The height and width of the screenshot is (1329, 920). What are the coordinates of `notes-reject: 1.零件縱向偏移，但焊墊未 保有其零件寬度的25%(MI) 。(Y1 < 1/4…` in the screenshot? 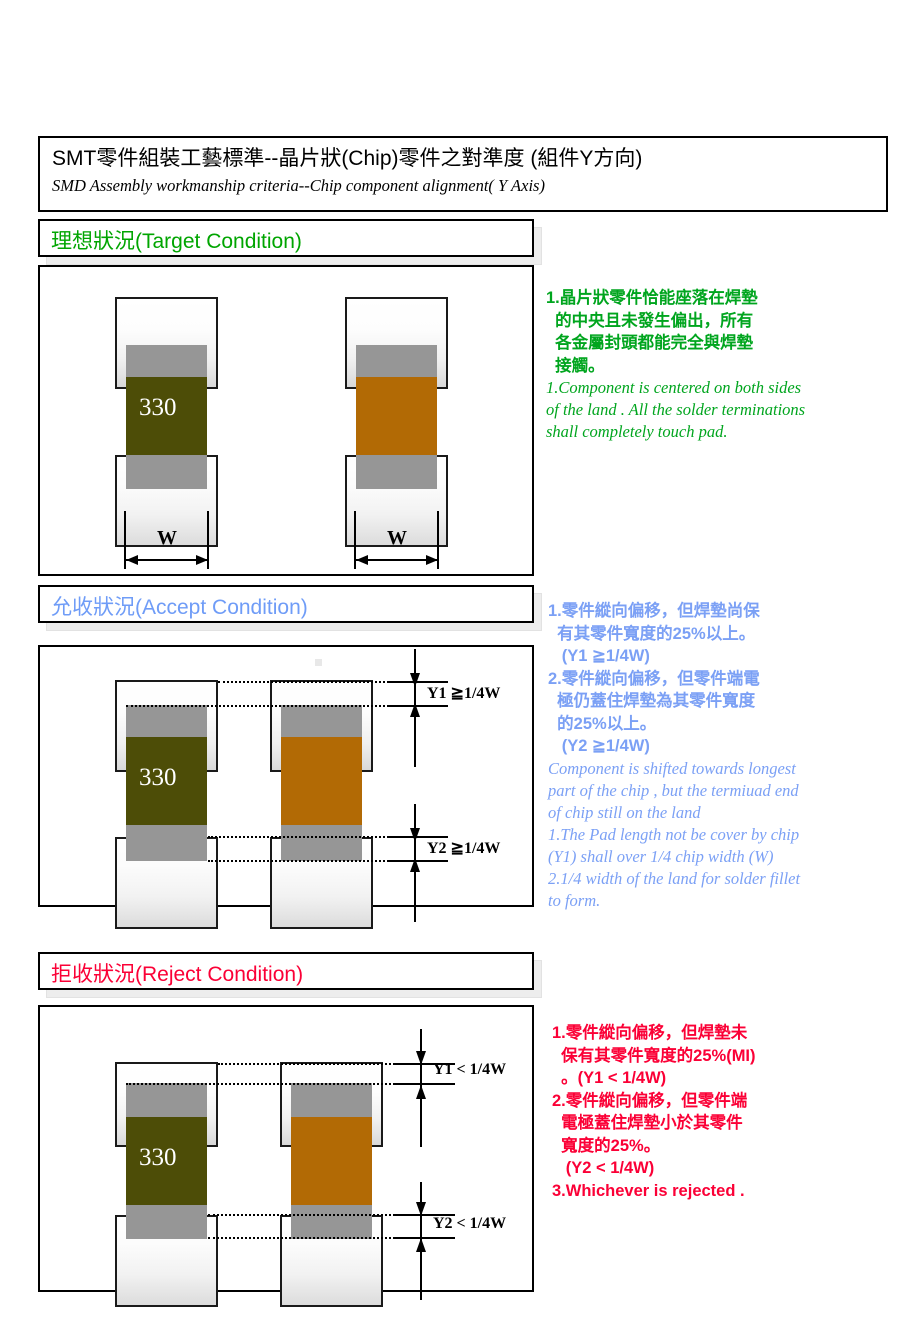 It's located at (727, 1112).